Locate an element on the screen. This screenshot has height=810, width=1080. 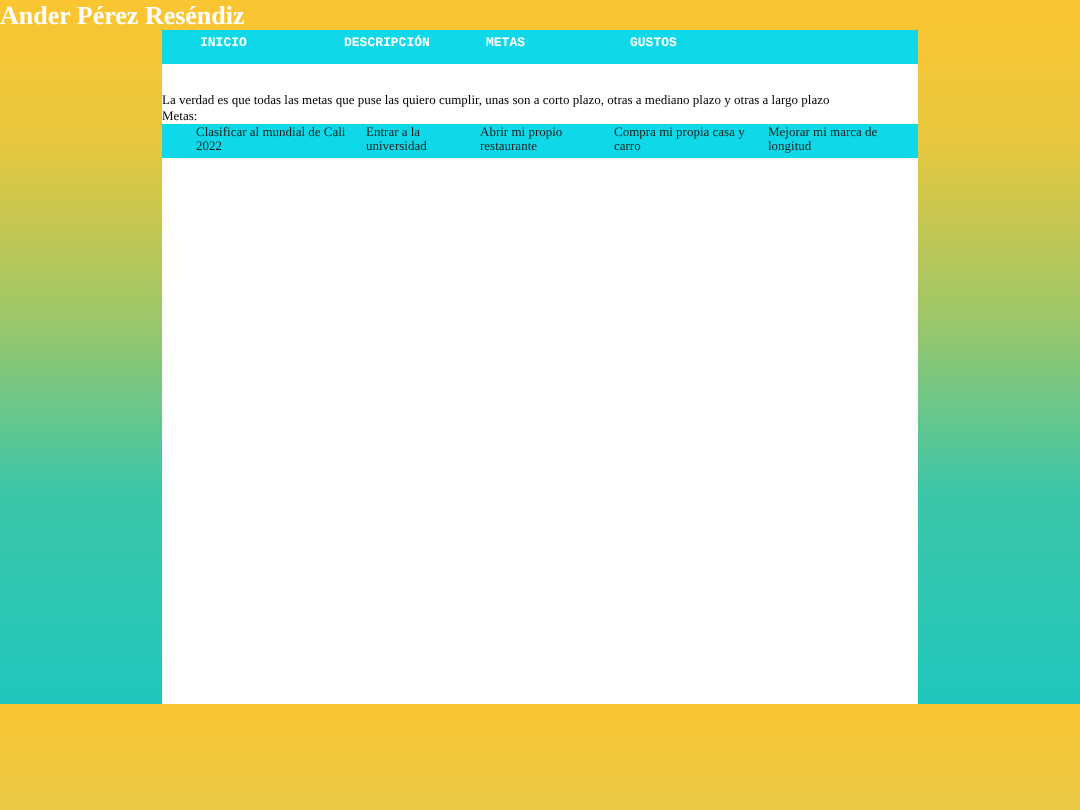
page-title: Ander Pérez Reséndiz is located at coordinates (123, 15).